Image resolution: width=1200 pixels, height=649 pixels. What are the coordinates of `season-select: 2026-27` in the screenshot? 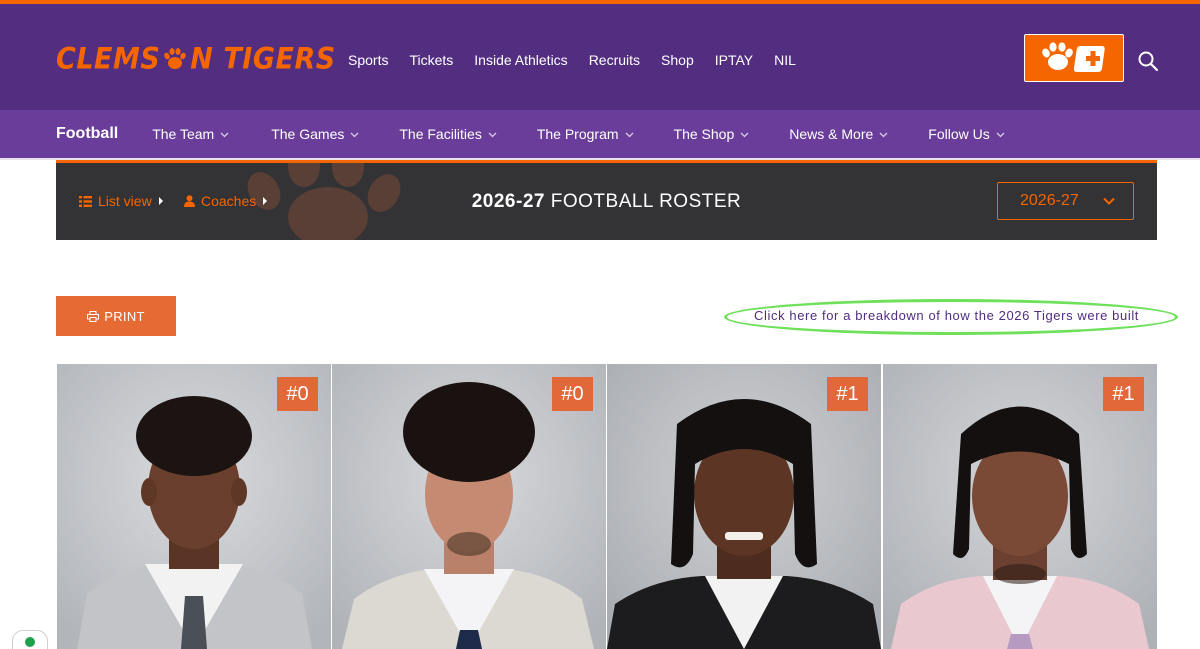 It's located at (1065, 201).